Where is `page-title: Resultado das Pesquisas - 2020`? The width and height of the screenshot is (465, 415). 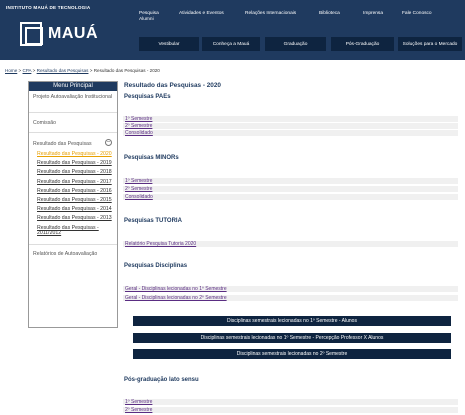
page-title: Resultado das Pesquisas - 2020 is located at coordinates (172, 85).